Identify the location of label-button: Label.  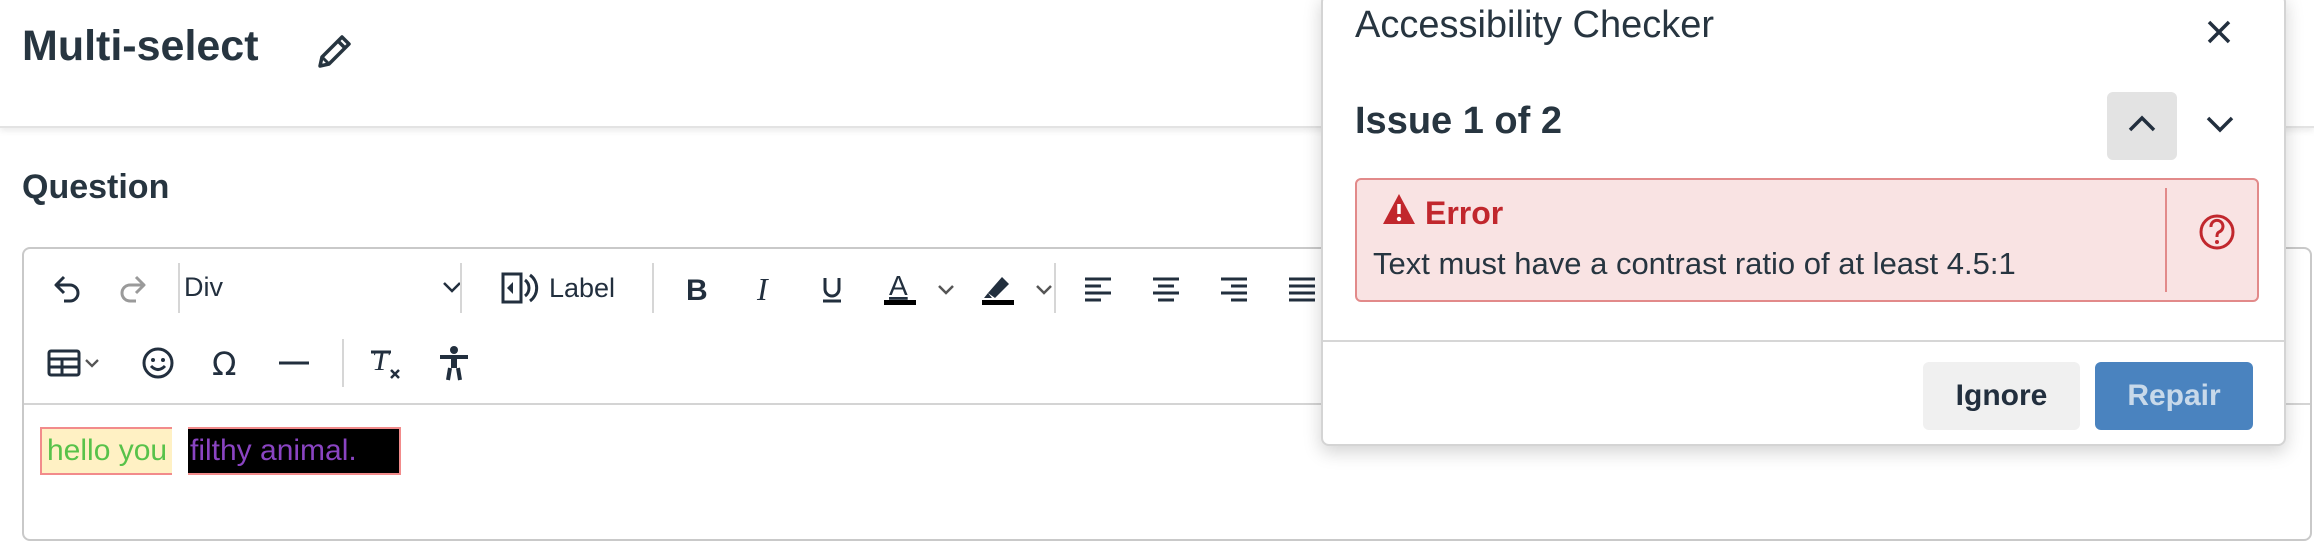
(556, 288).